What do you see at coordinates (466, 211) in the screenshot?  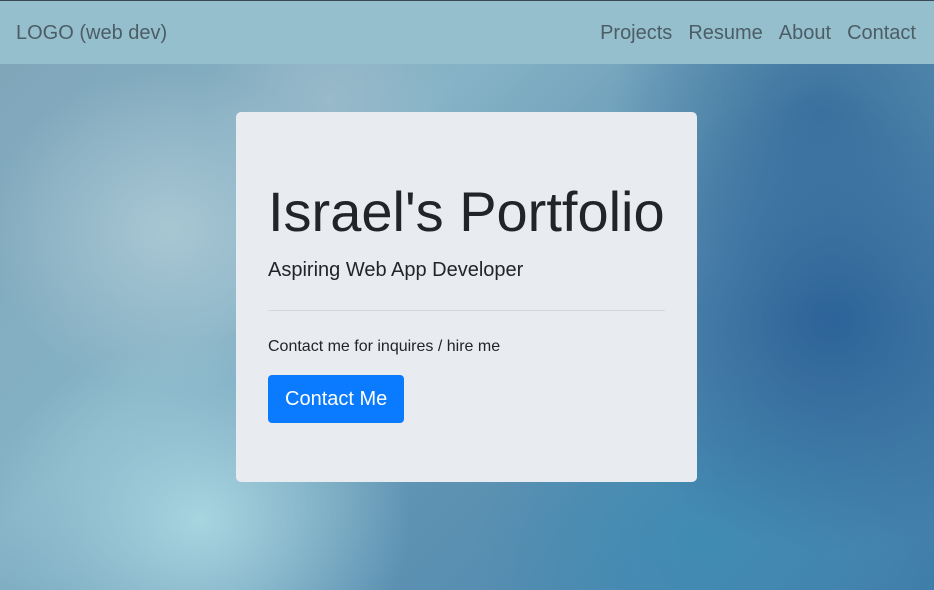 I see `page-title: Israel's Portfolio` at bounding box center [466, 211].